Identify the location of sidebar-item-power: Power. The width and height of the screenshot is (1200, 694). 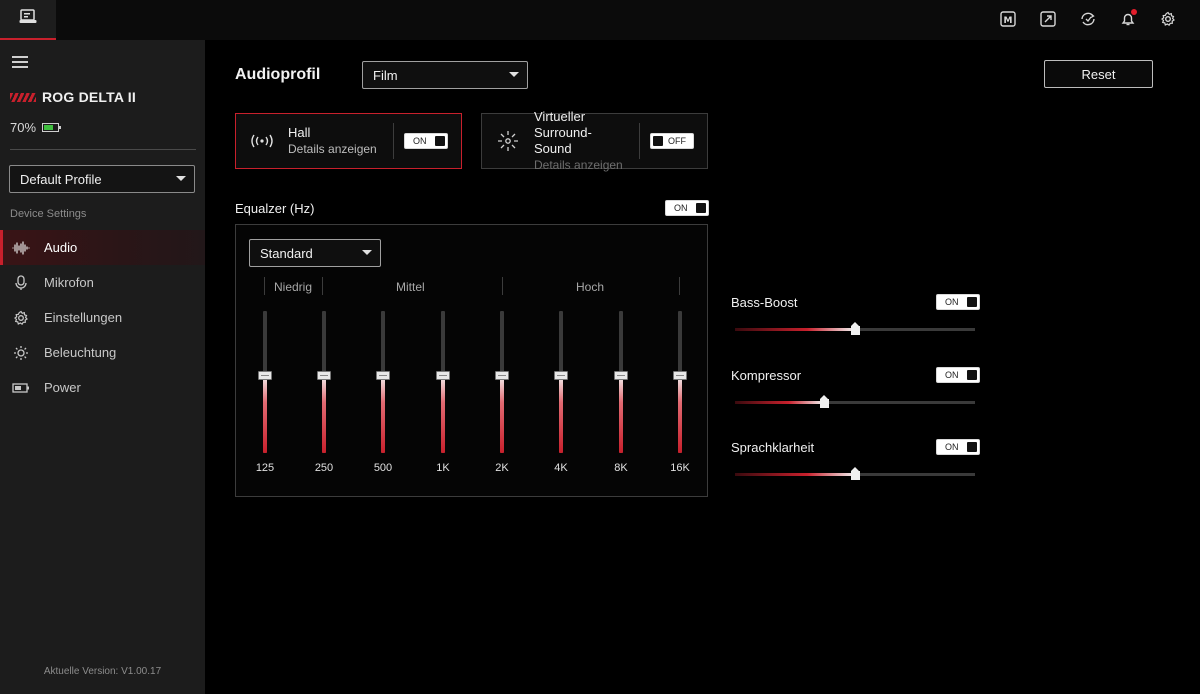
(102, 387).